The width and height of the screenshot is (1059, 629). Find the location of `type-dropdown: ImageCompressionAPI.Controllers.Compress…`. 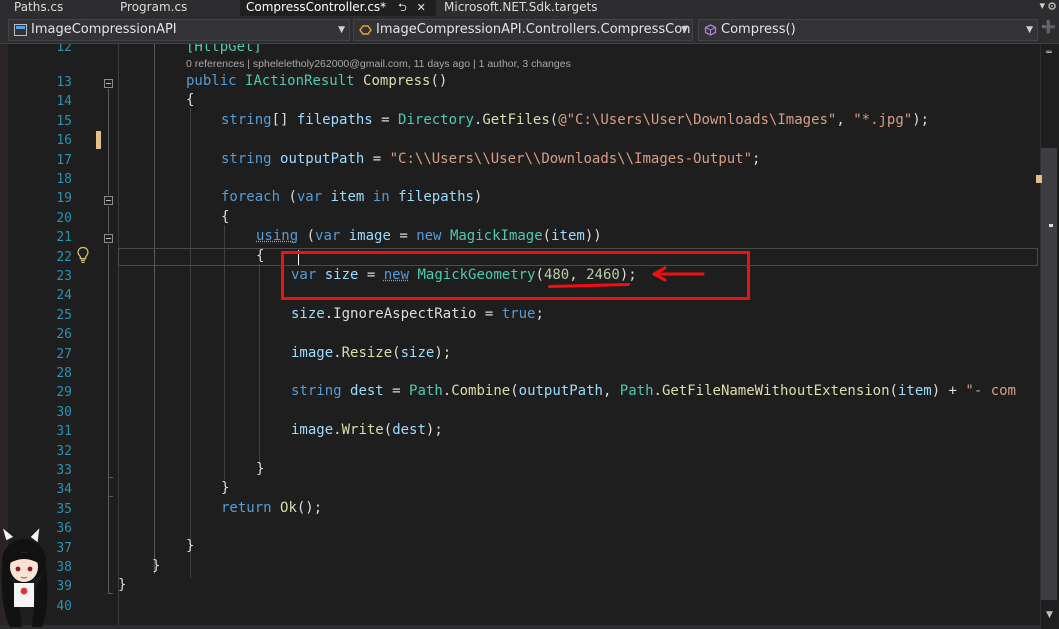

type-dropdown: ImageCompressionAPI.Controllers.Compress… is located at coordinates (523, 30).